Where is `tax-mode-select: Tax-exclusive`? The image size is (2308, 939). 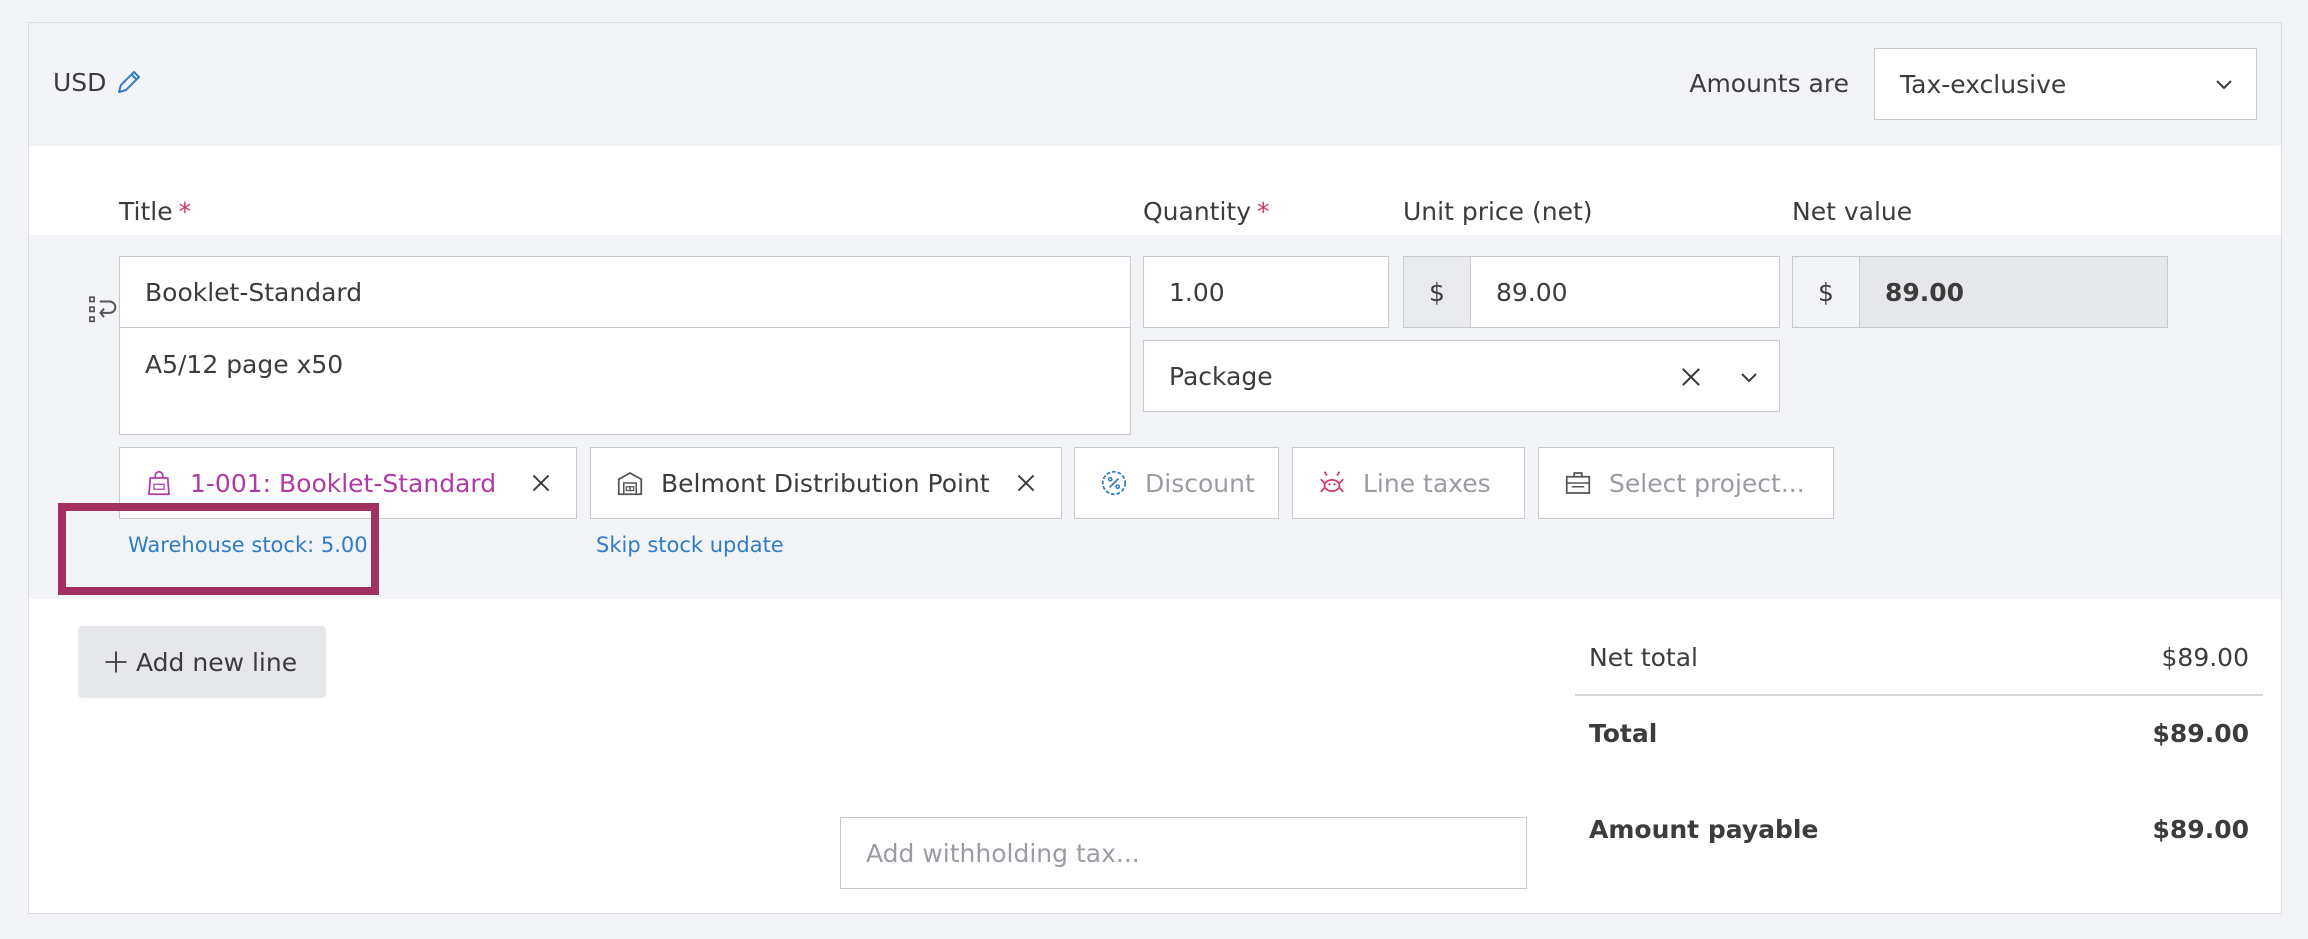 tax-mode-select: Tax-exclusive is located at coordinates (2065, 84).